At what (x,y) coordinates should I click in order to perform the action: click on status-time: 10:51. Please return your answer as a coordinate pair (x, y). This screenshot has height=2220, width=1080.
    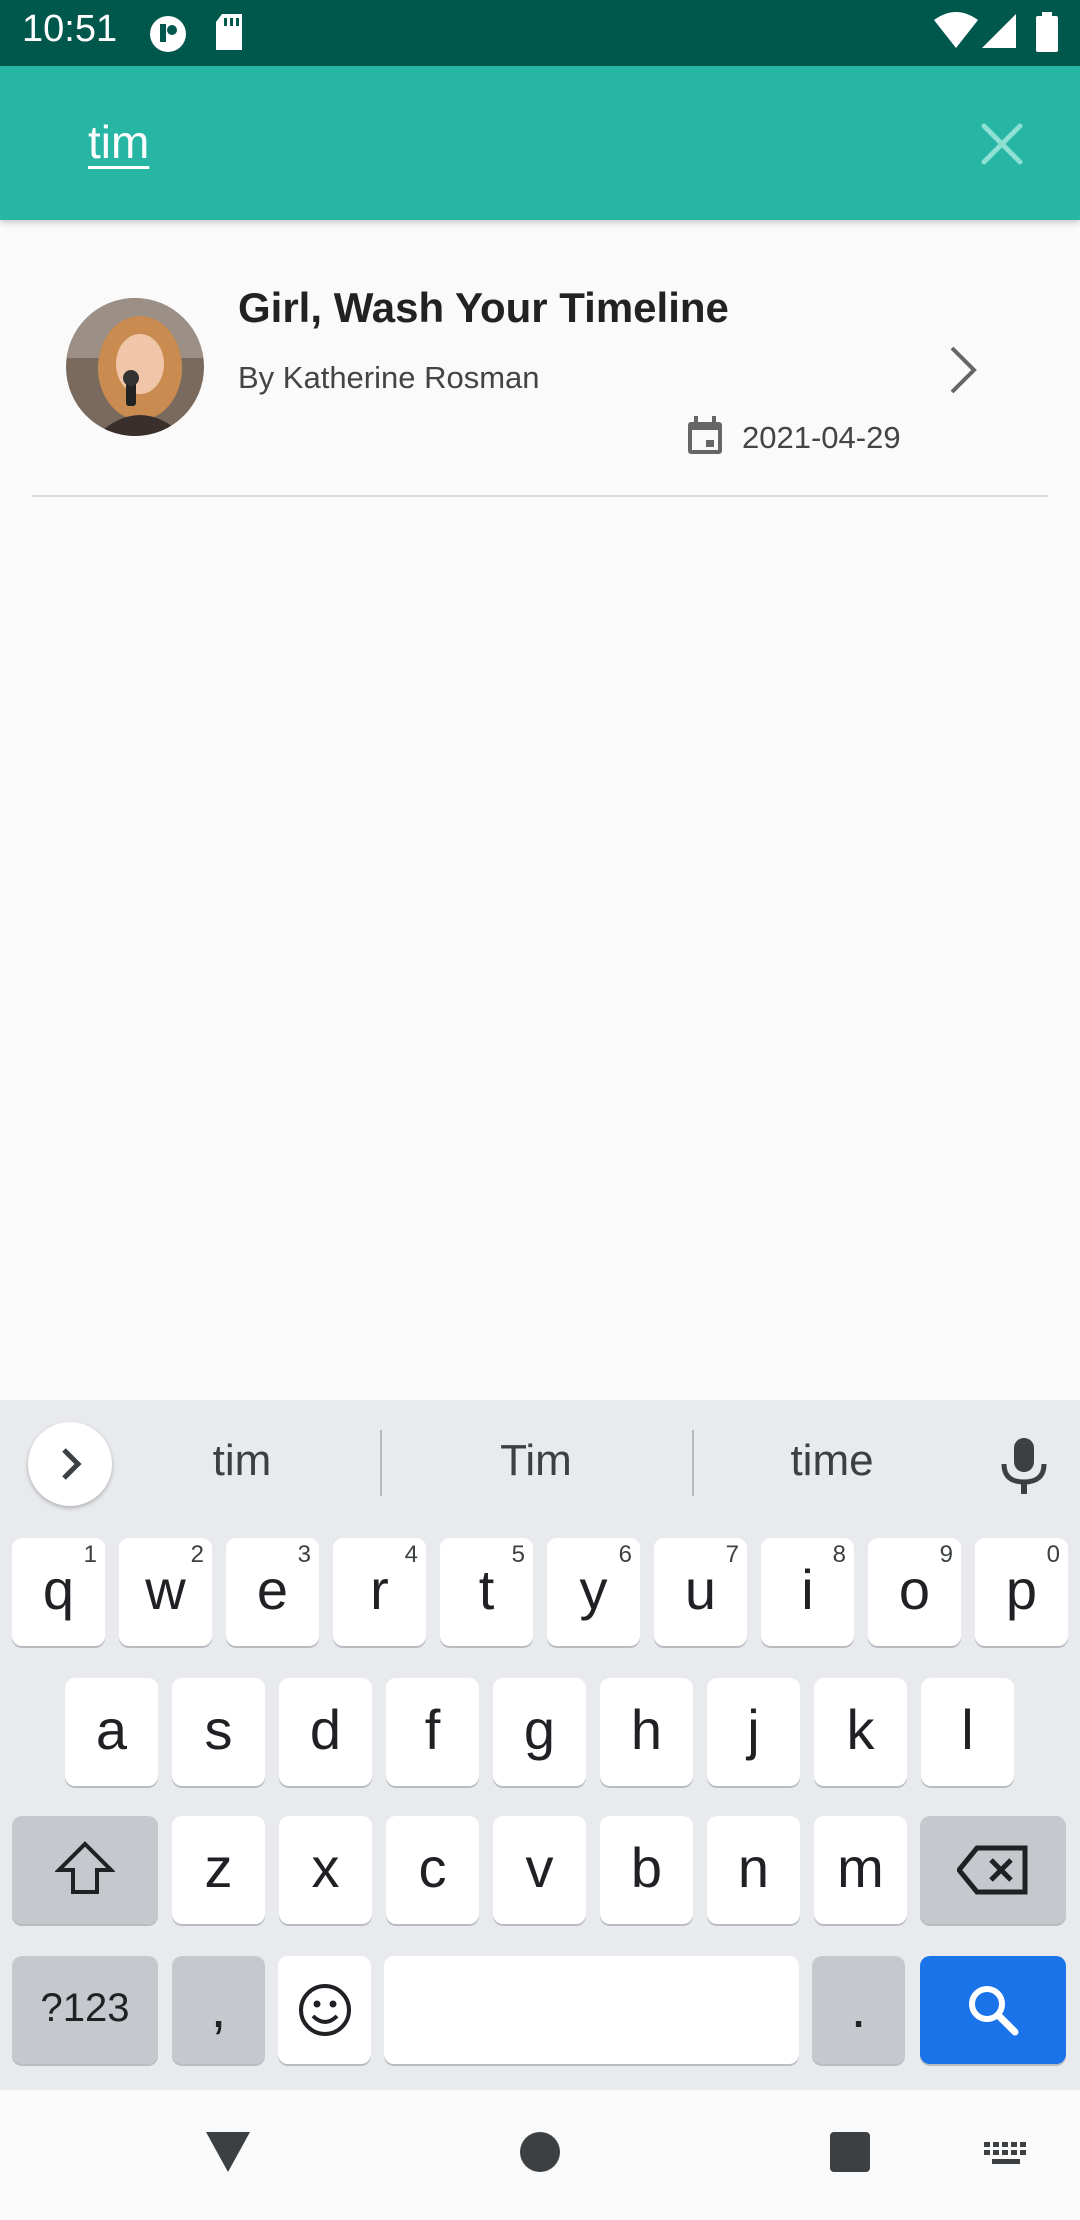
    Looking at the image, I should click on (70, 29).